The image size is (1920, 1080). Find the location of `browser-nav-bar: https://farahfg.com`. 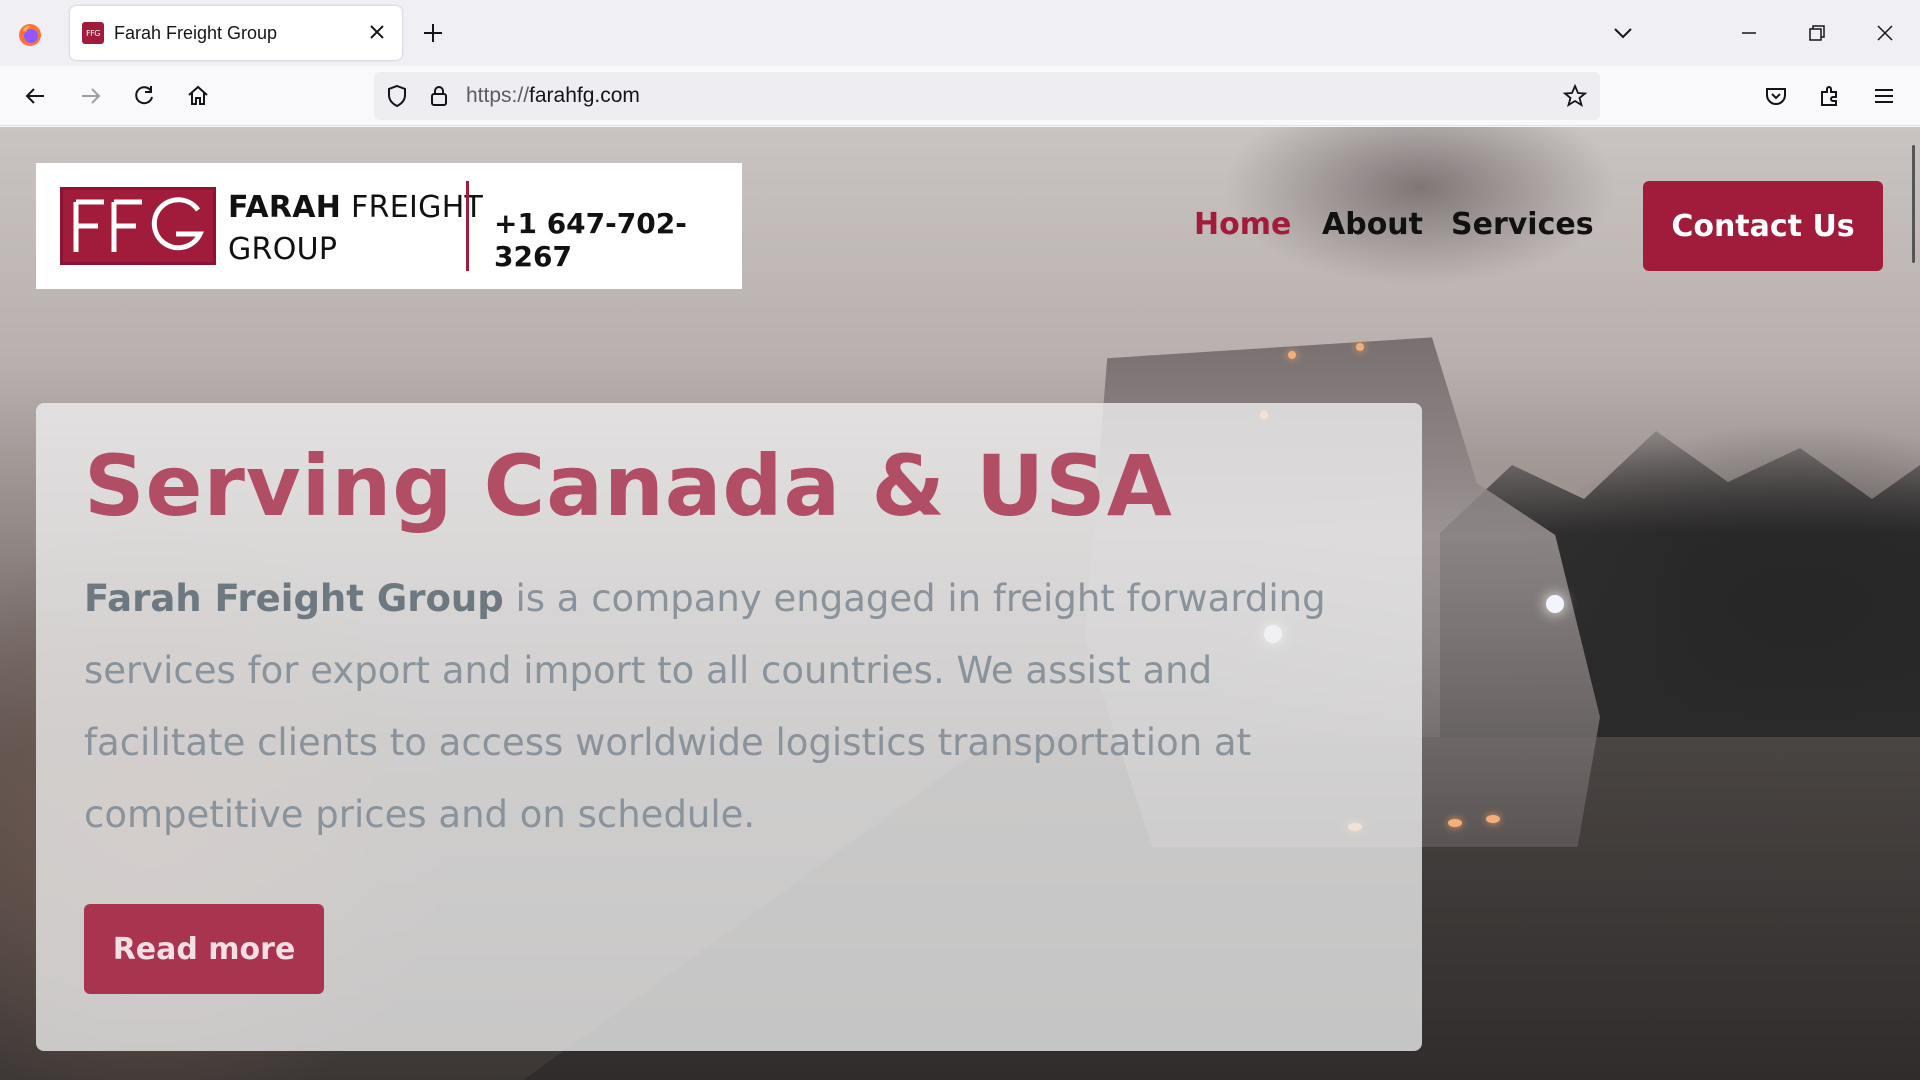

browser-nav-bar: https://farahfg.com is located at coordinates (960, 96).